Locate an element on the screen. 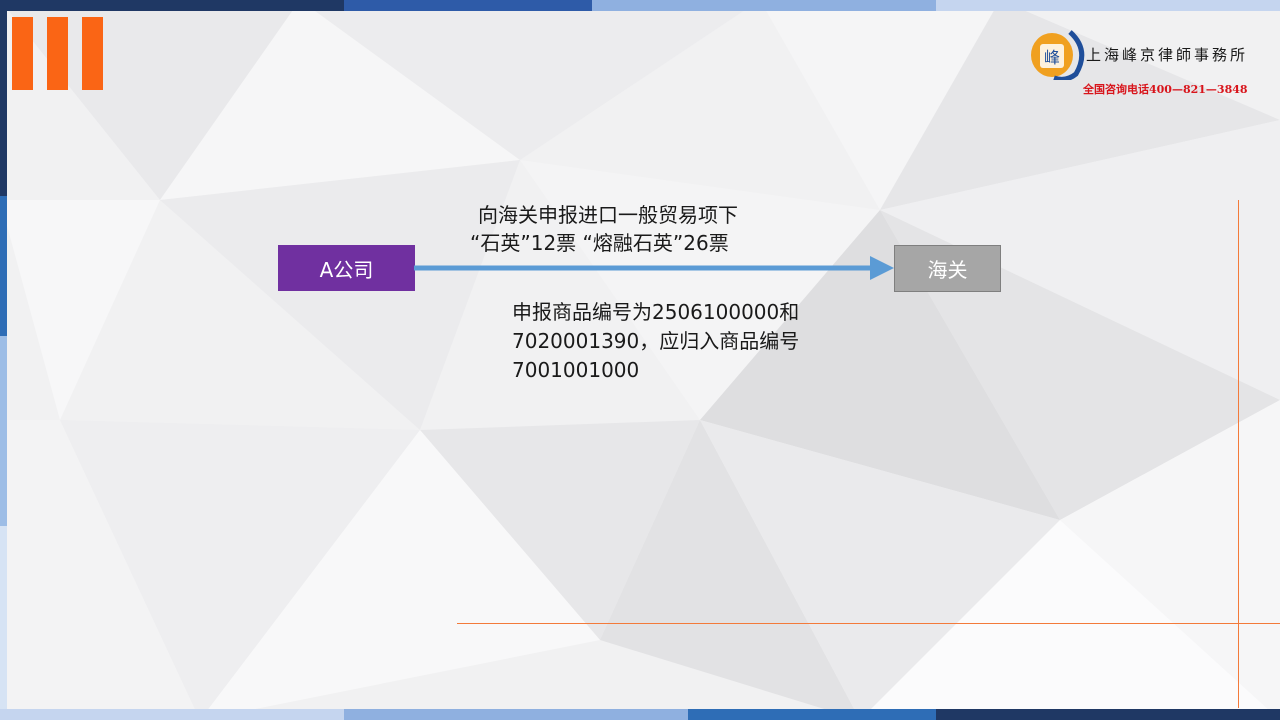 Image resolution: width=1280 pixels, height=720 pixels. arrow-label-line2: “石英”12票 “熔融石英”26票 is located at coordinates (599, 243).